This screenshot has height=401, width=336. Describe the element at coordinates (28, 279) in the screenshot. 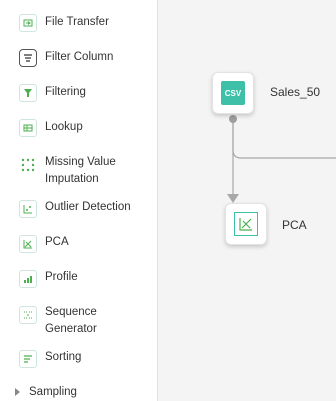

I see `profile-icon` at that location.